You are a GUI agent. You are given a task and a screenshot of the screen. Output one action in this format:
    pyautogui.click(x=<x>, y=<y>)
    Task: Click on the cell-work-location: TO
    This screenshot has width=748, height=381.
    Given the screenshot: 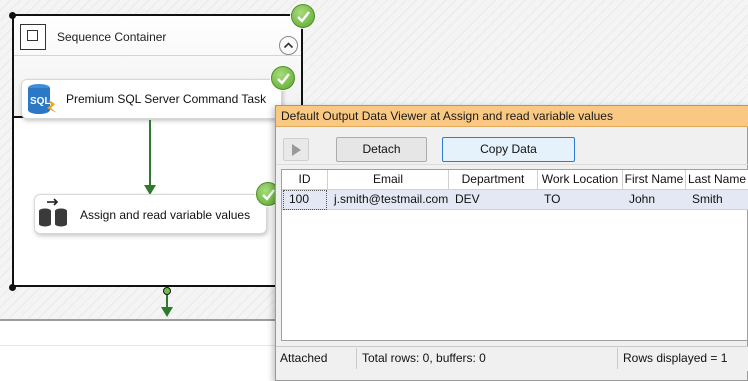 What is the action you would take?
    pyautogui.click(x=580, y=199)
    